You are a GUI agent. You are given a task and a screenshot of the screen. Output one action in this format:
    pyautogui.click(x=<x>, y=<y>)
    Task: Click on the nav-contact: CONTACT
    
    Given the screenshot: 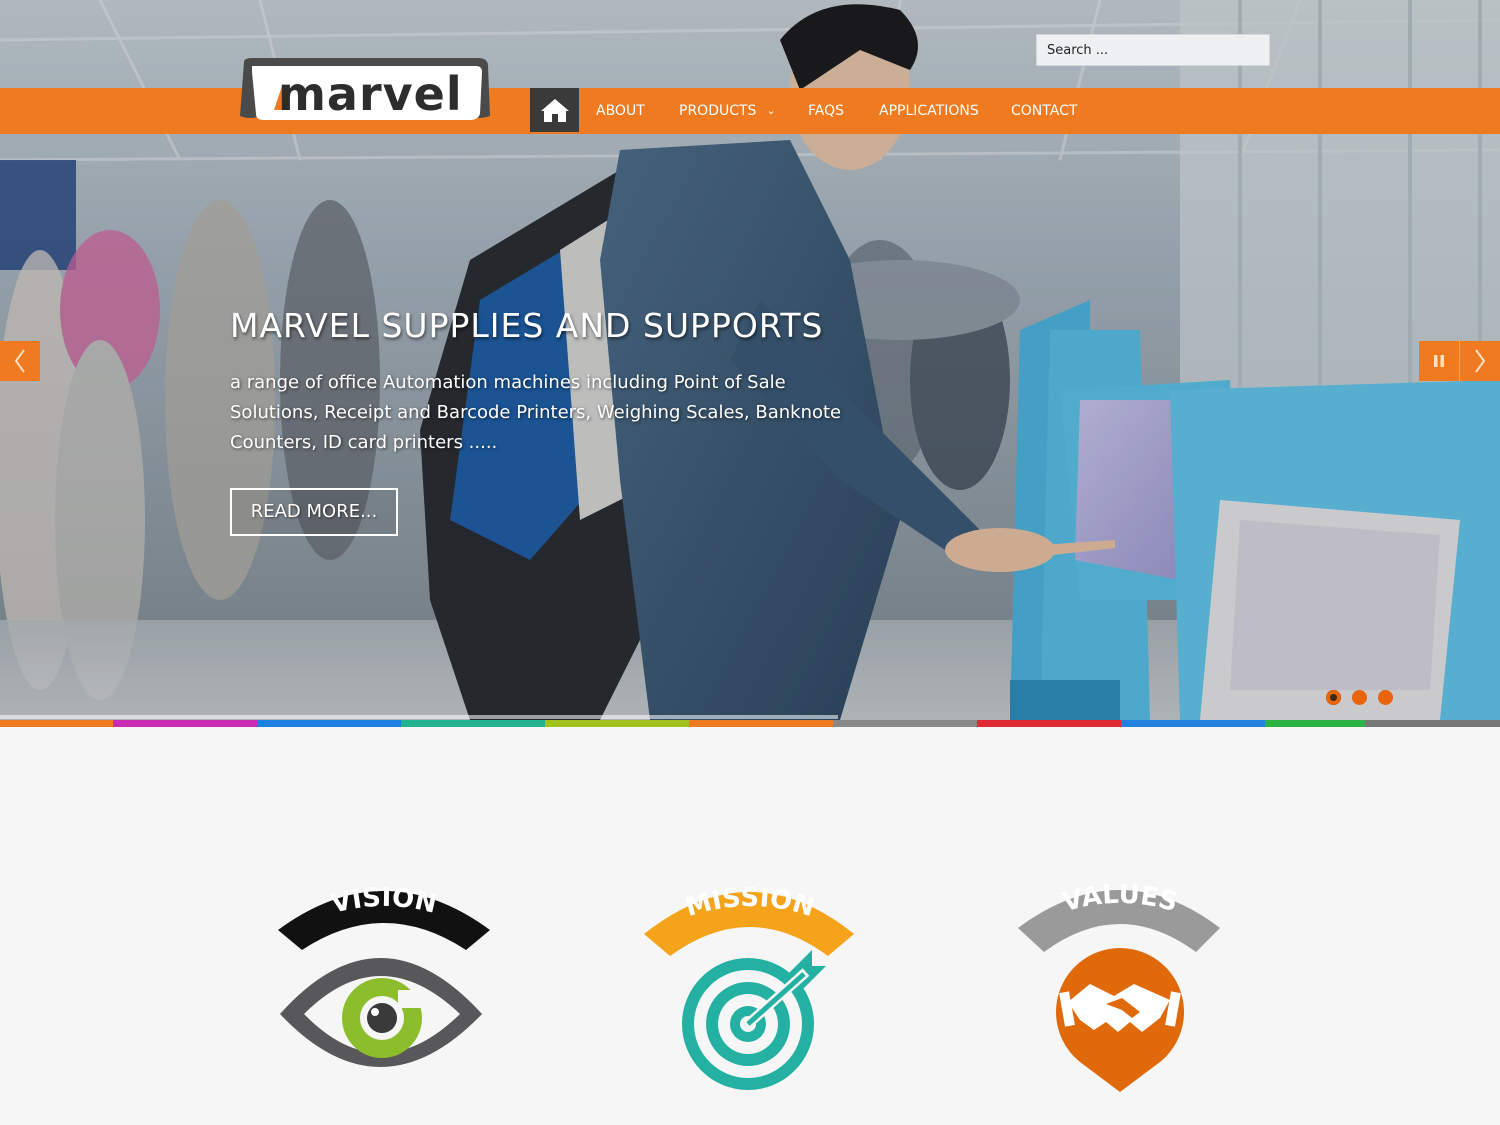 What is the action you would take?
    pyautogui.click(x=1044, y=111)
    